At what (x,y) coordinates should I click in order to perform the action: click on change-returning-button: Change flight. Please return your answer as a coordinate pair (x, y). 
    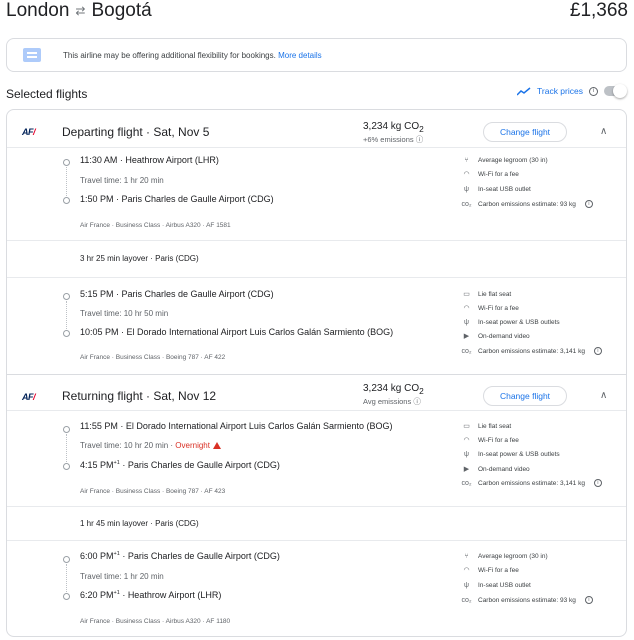
    Looking at the image, I should click on (525, 396).